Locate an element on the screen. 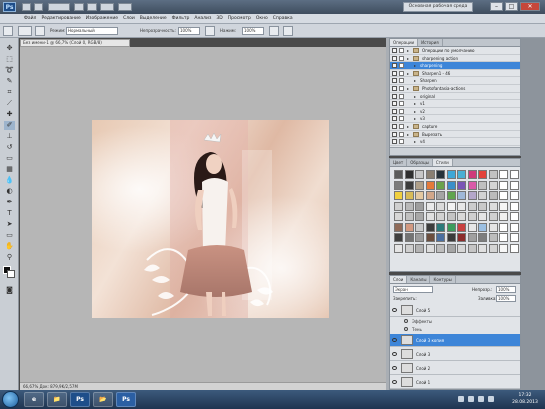 The height and width of the screenshot is (409, 545). layer-row: Слой 3 копия is located at coordinates (455, 340).